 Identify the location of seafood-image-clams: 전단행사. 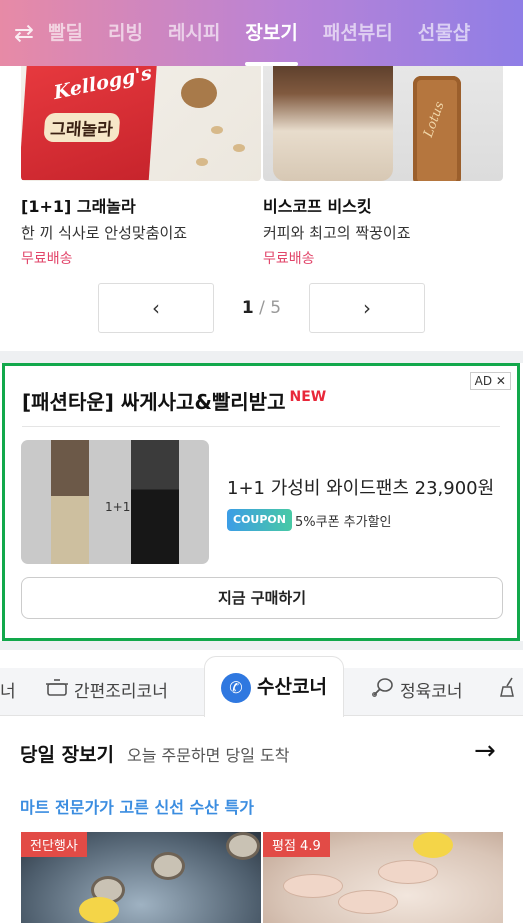
(141, 877).